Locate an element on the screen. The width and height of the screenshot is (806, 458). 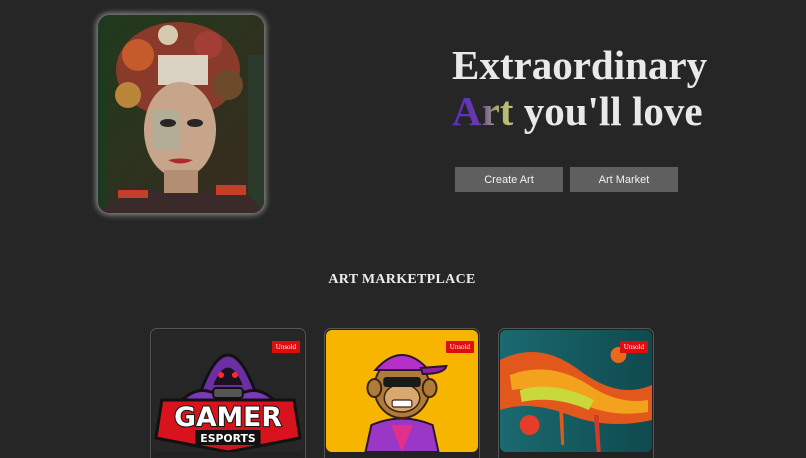
headline-art-word: Art is located at coordinates (483, 111).